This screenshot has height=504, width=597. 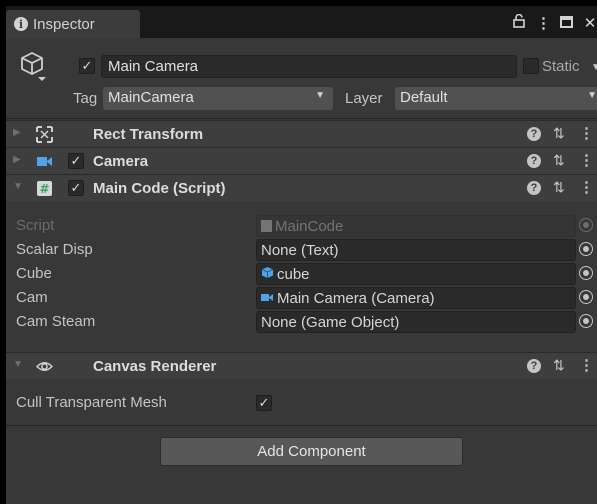 I want to click on script-asset-icon, so click(x=266, y=226).